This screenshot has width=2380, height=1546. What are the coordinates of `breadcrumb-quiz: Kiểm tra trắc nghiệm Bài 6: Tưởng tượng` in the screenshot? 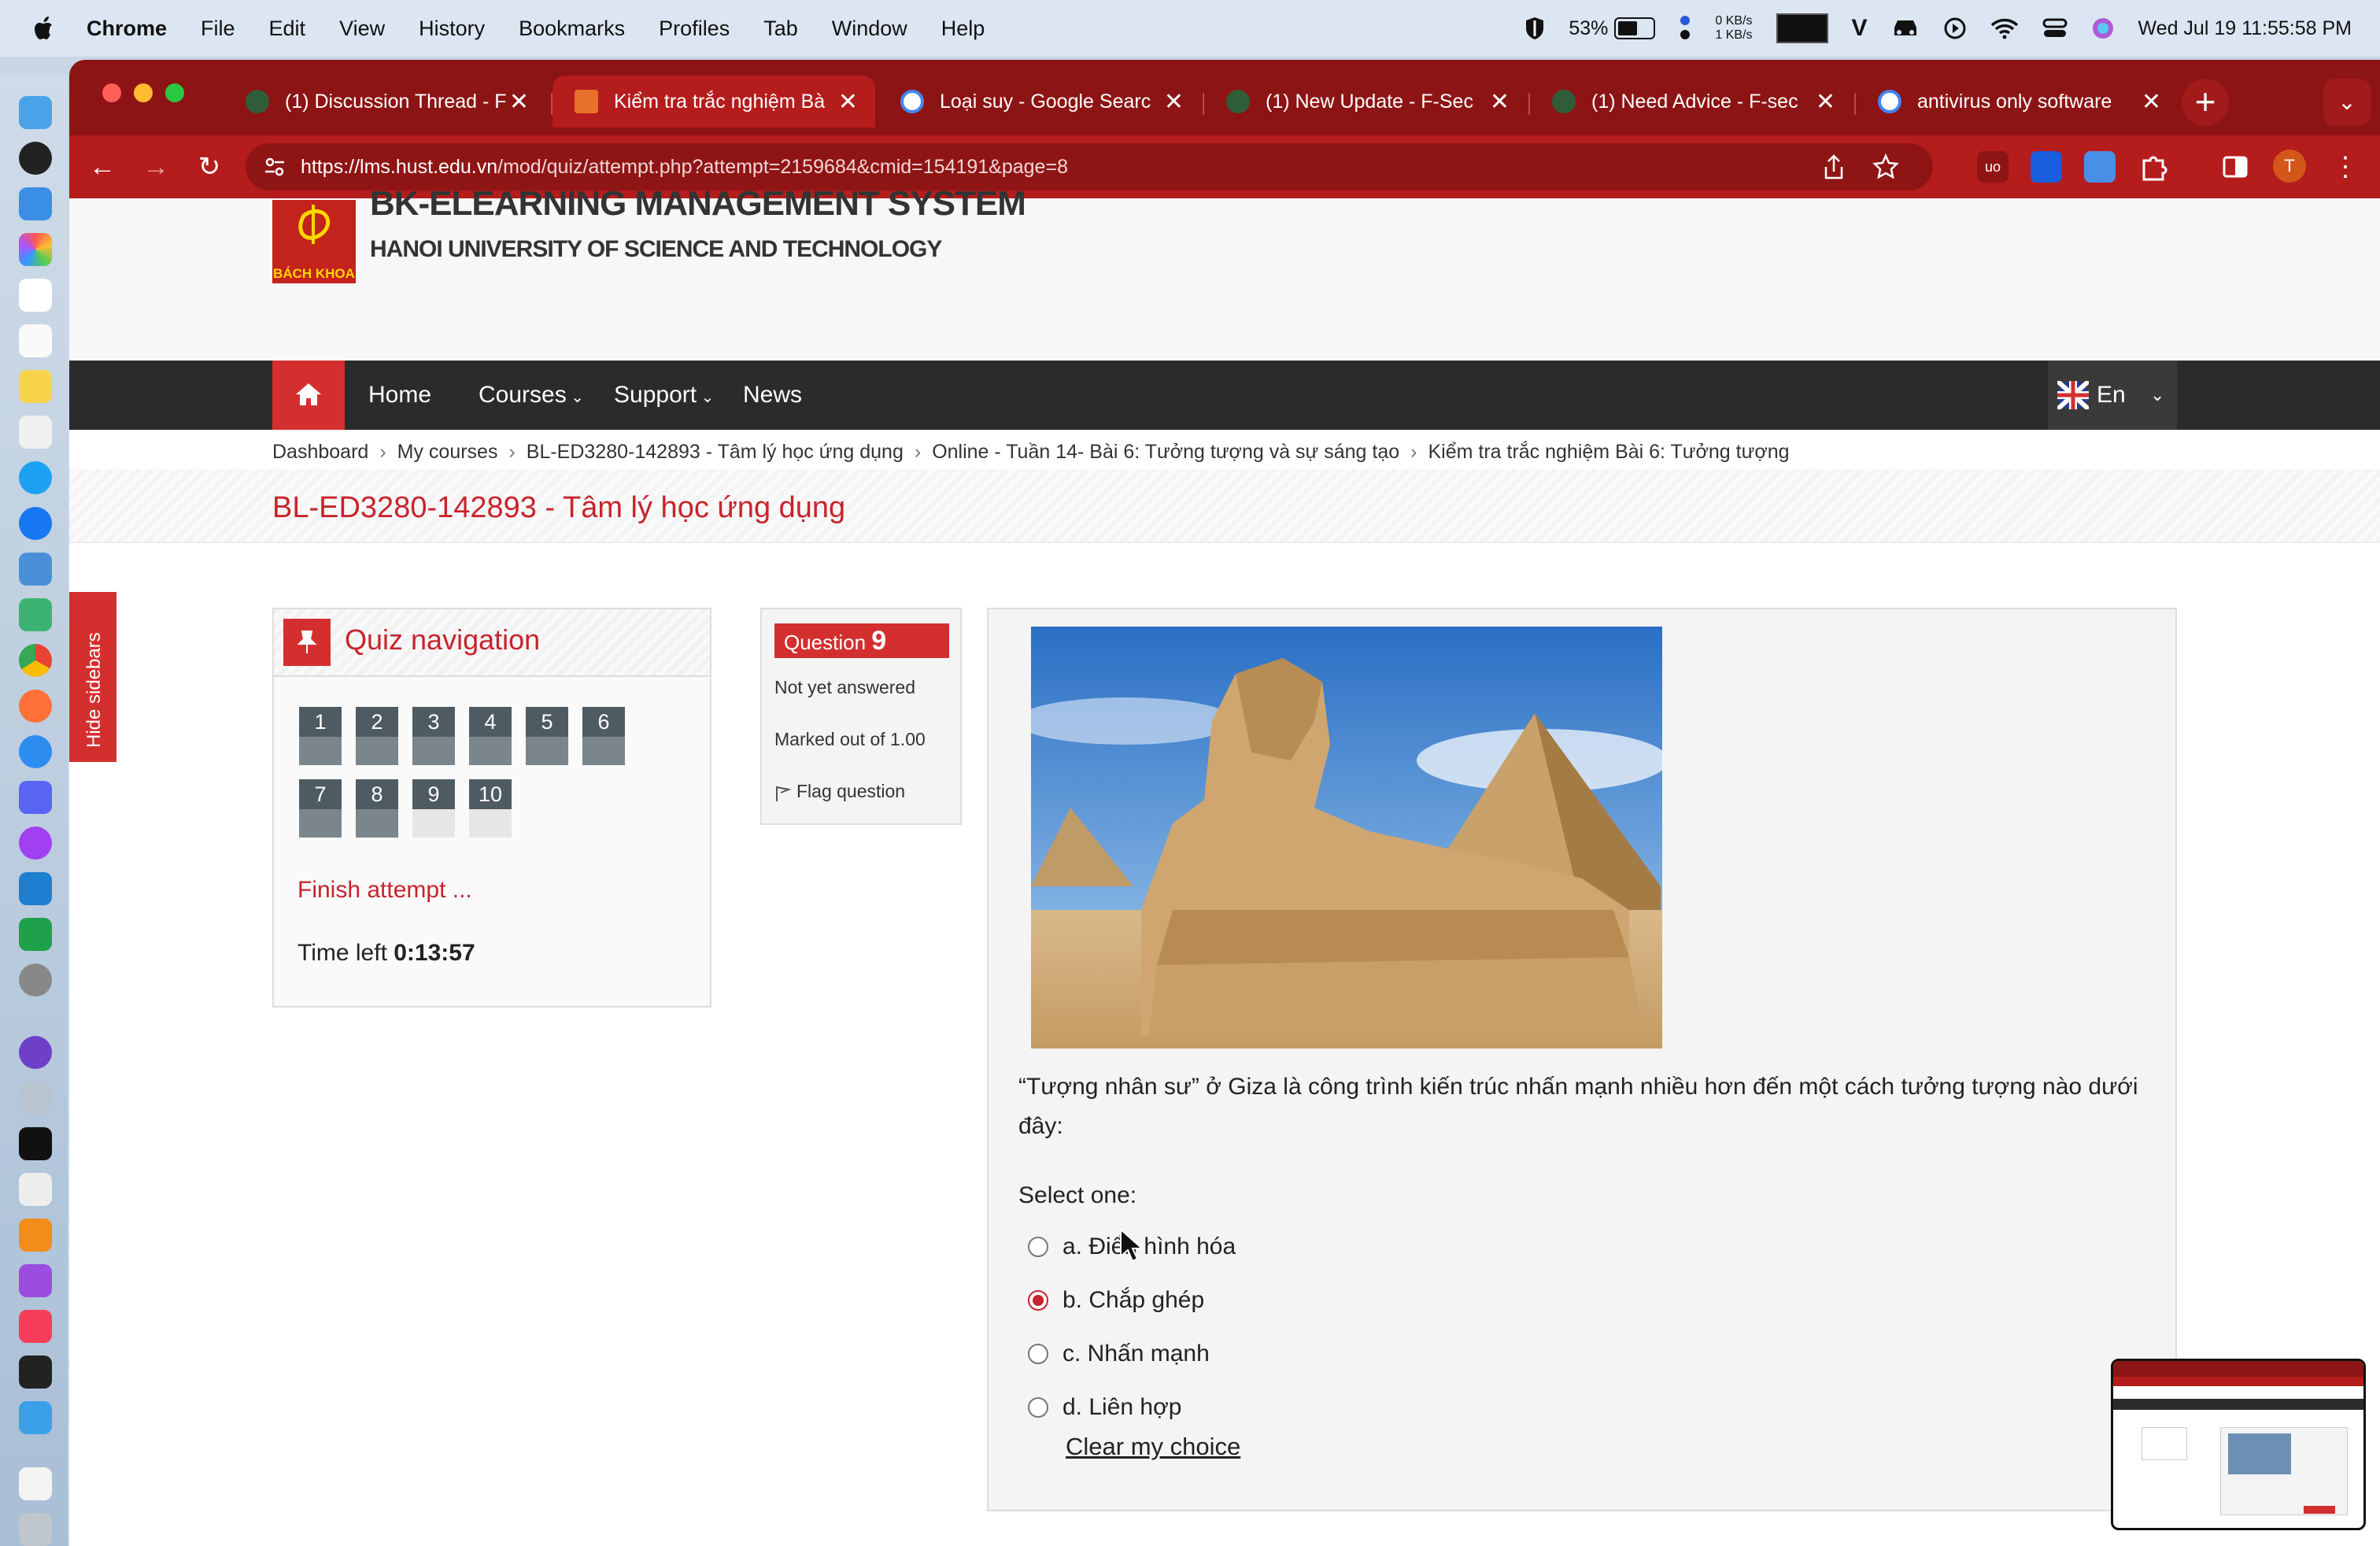 It's located at (1608, 452).